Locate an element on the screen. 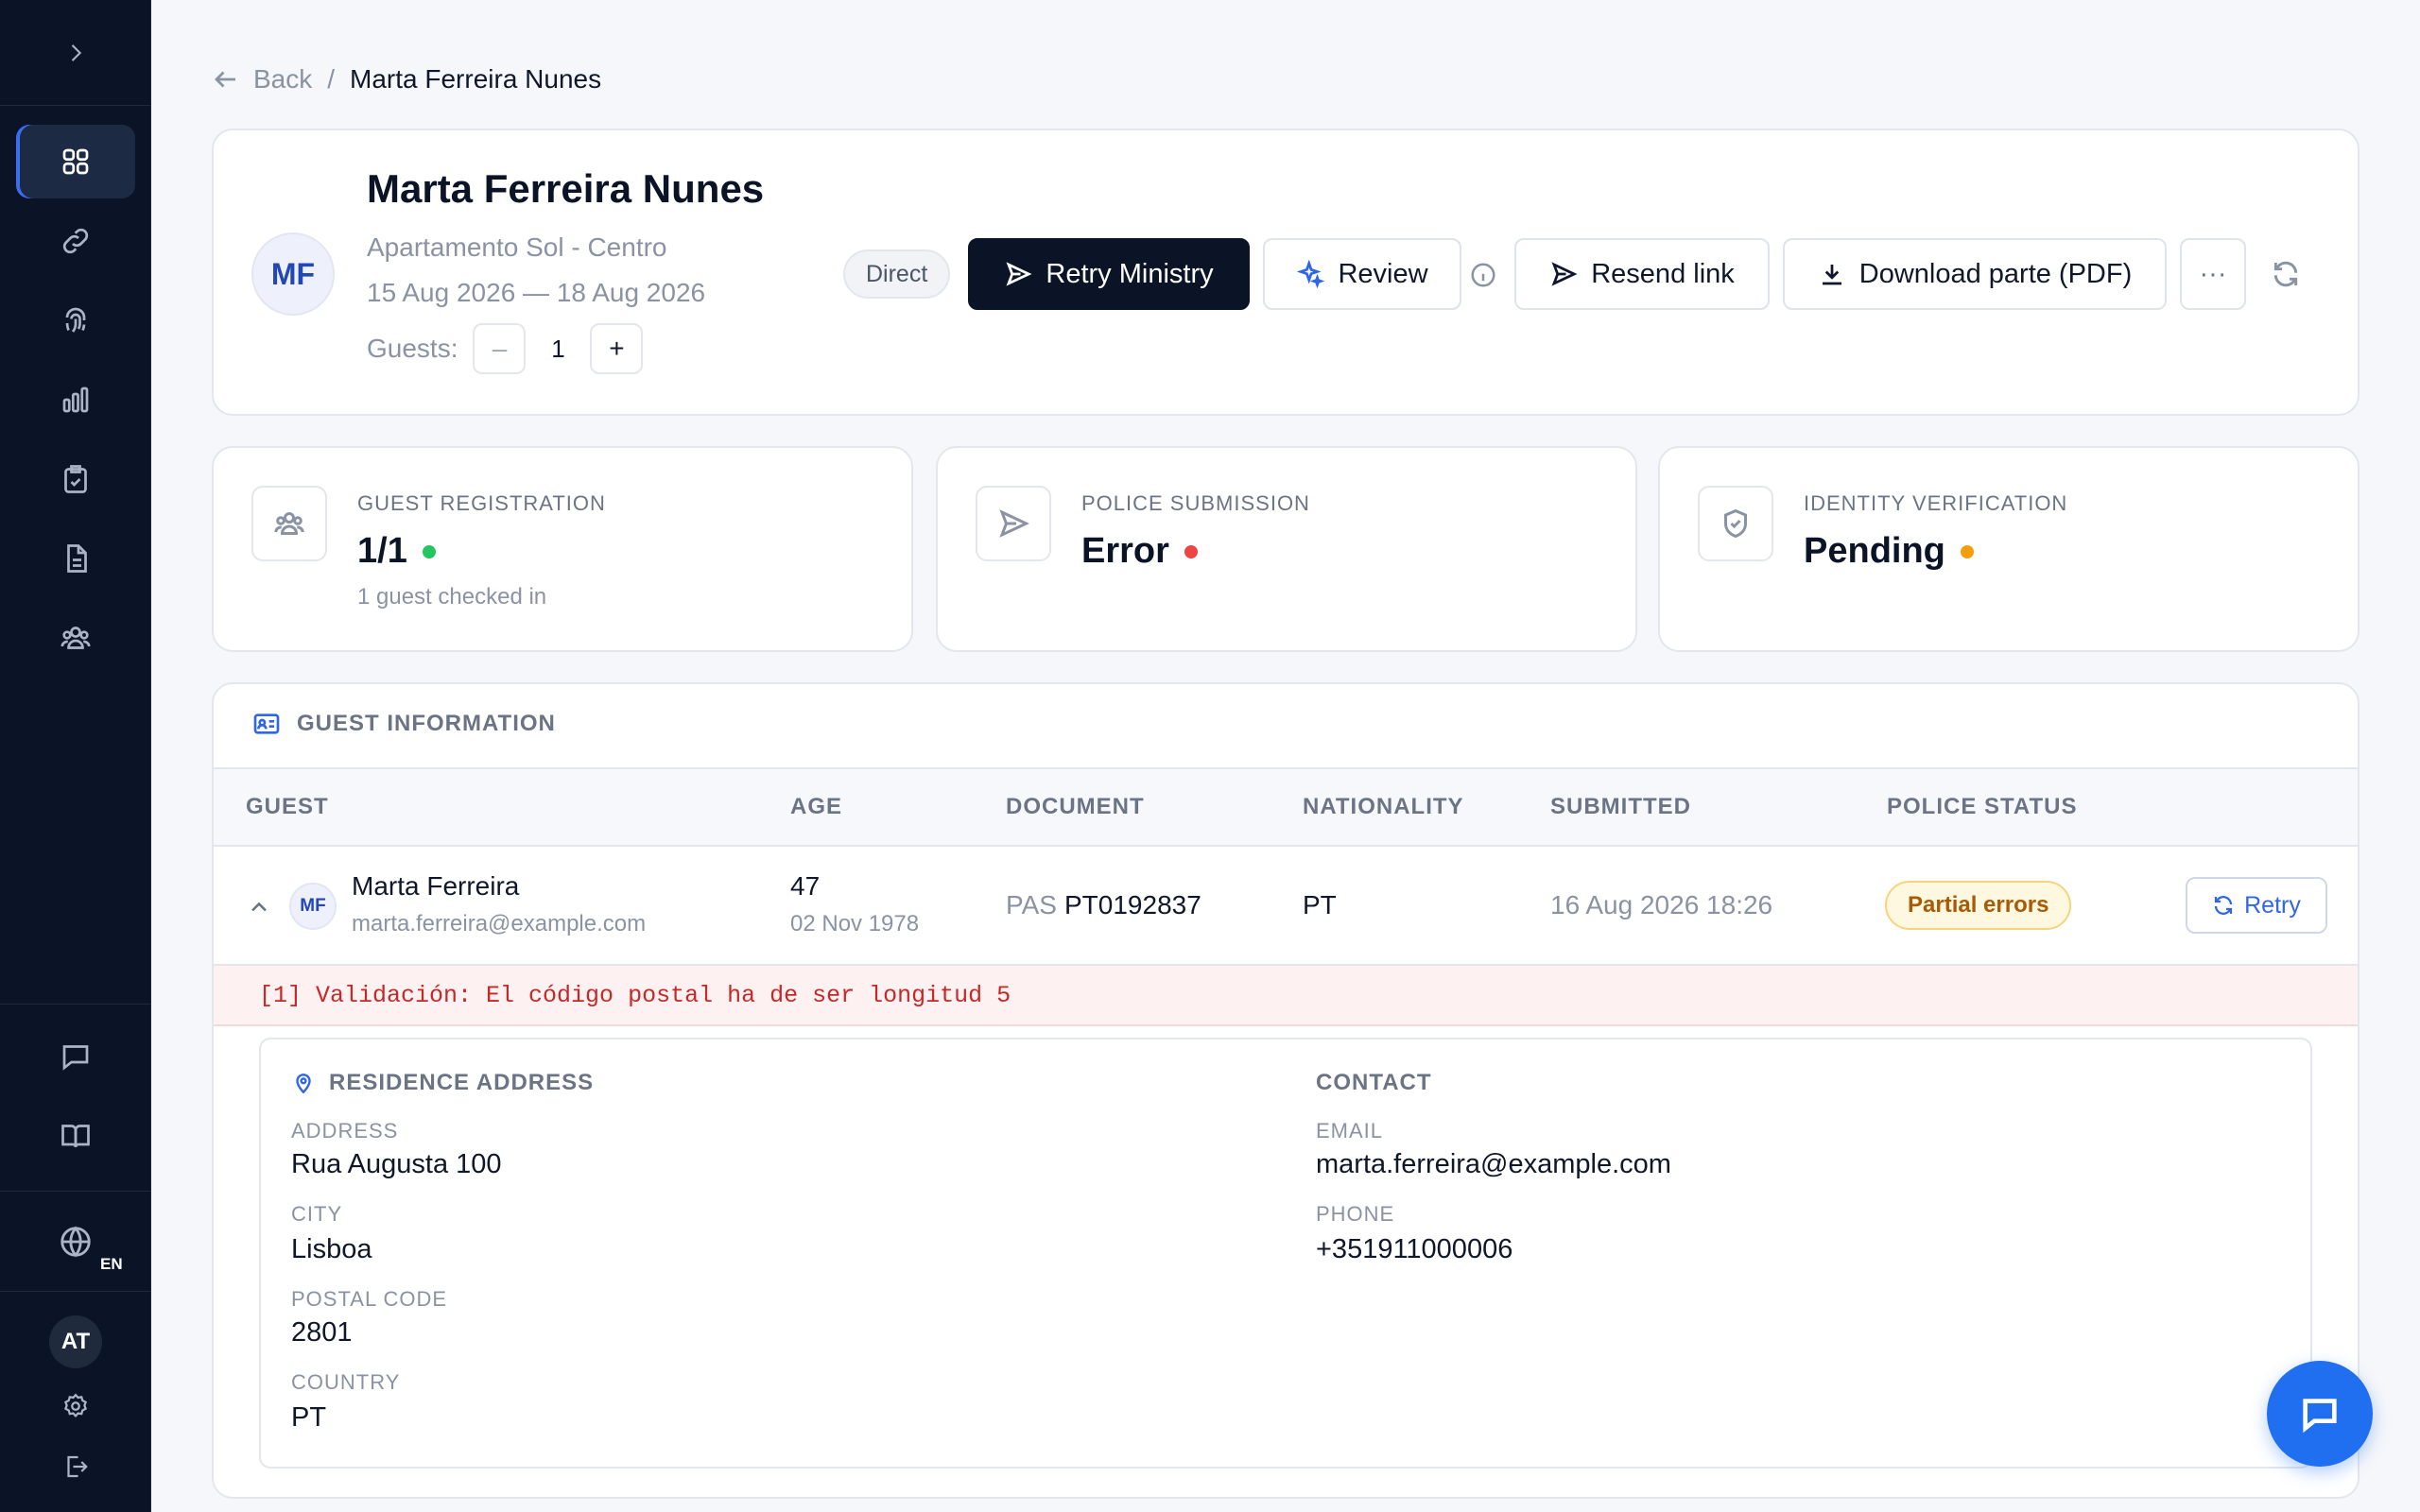 The height and width of the screenshot is (1512, 2420). sidebar-item-docs is located at coordinates (75, 1135).